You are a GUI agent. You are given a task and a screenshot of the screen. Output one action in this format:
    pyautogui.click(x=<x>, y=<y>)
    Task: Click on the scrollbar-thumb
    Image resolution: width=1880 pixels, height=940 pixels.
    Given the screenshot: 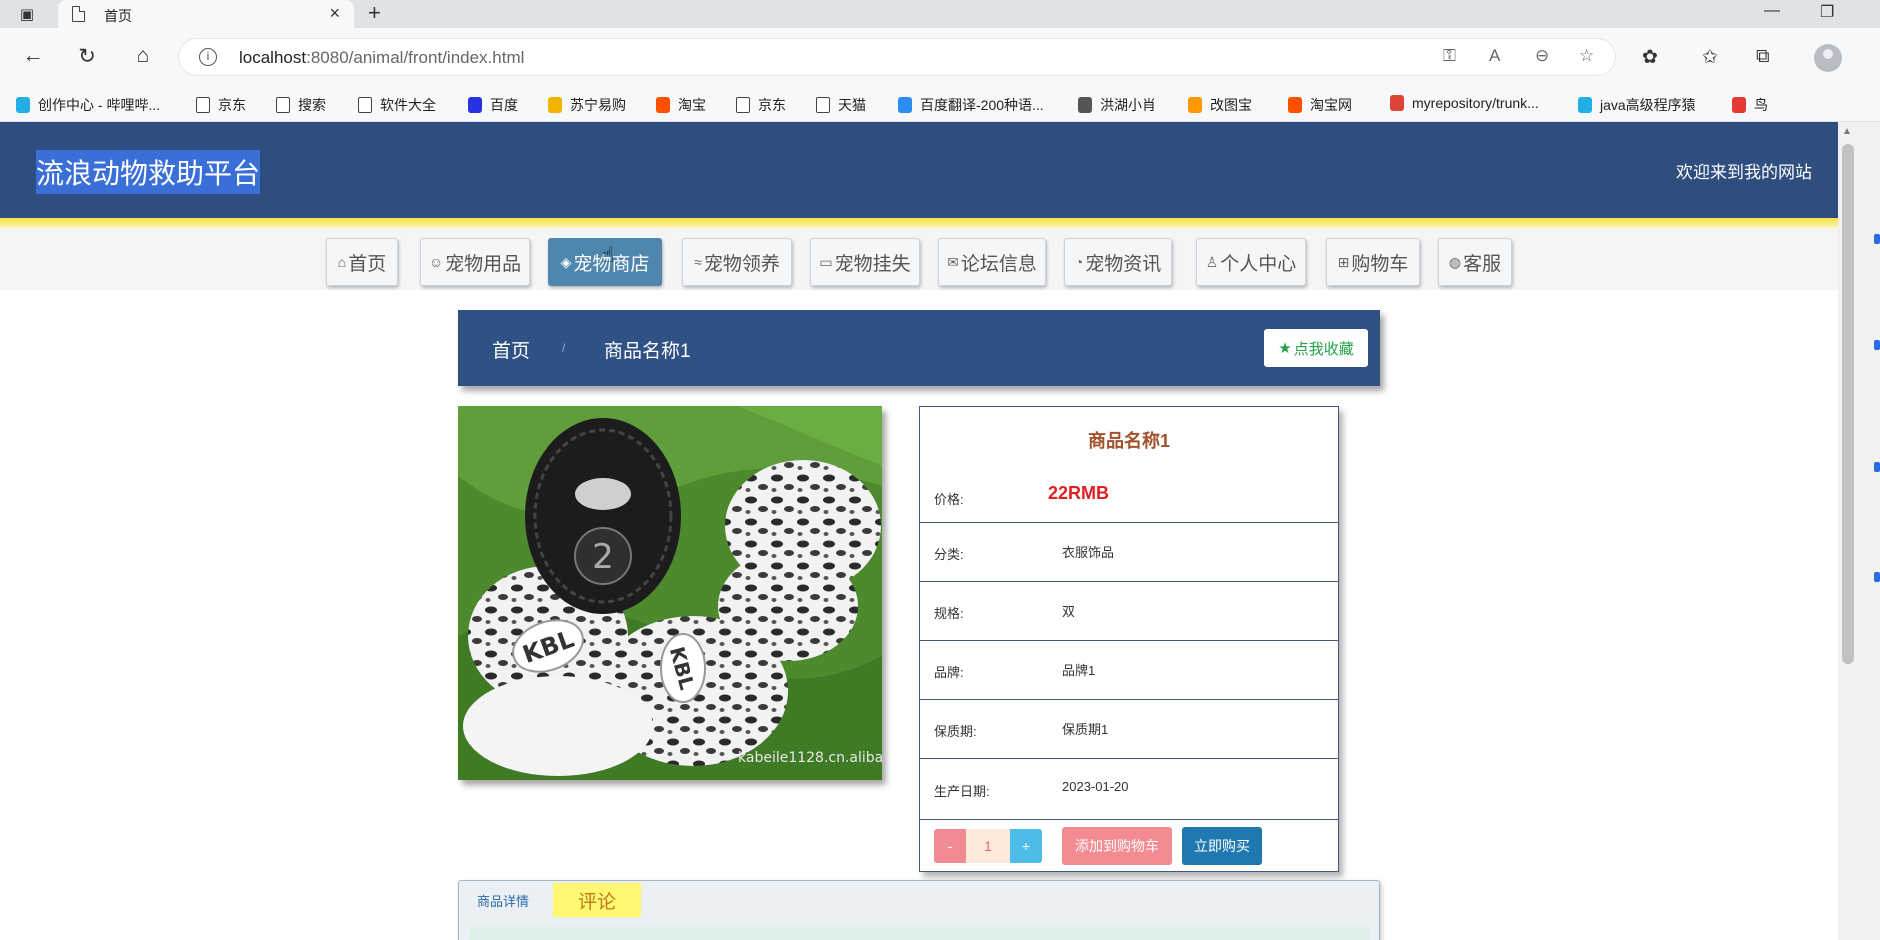 What is the action you would take?
    pyautogui.click(x=1848, y=404)
    